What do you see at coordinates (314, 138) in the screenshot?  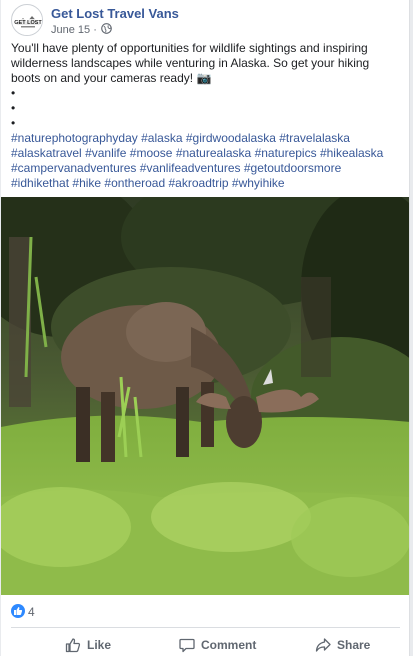 I see `hashtag-link: #travelalaska` at bounding box center [314, 138].